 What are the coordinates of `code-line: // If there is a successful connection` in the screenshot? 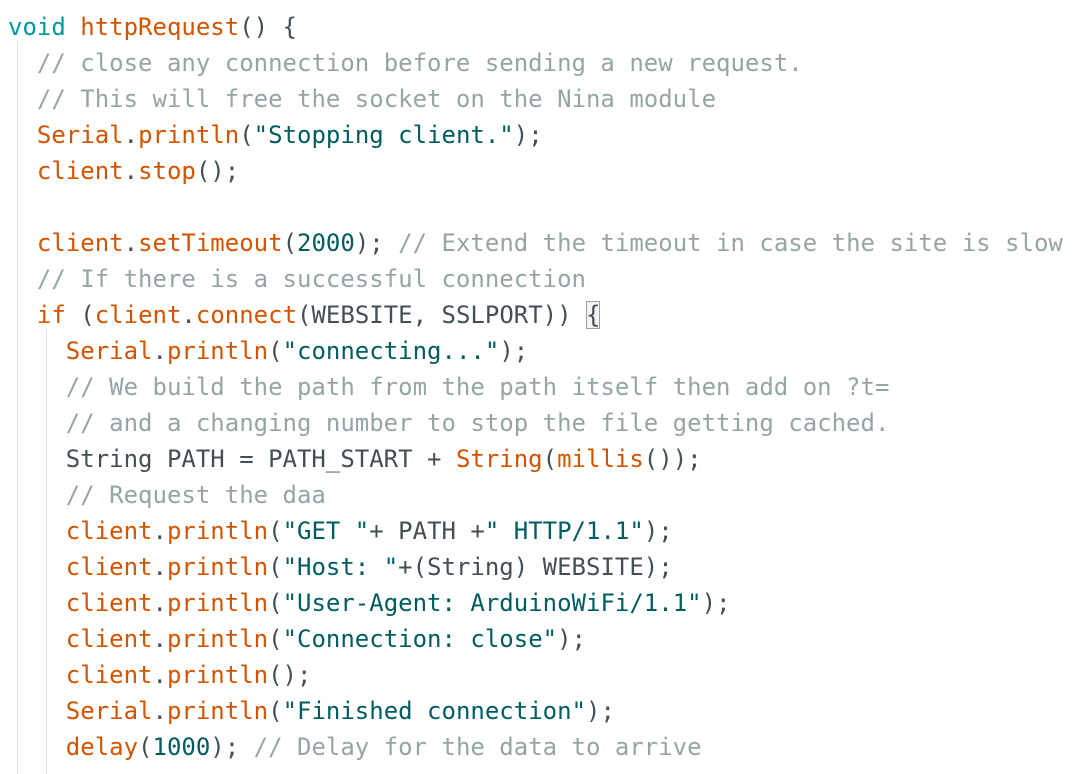 It's located at (297, 279).